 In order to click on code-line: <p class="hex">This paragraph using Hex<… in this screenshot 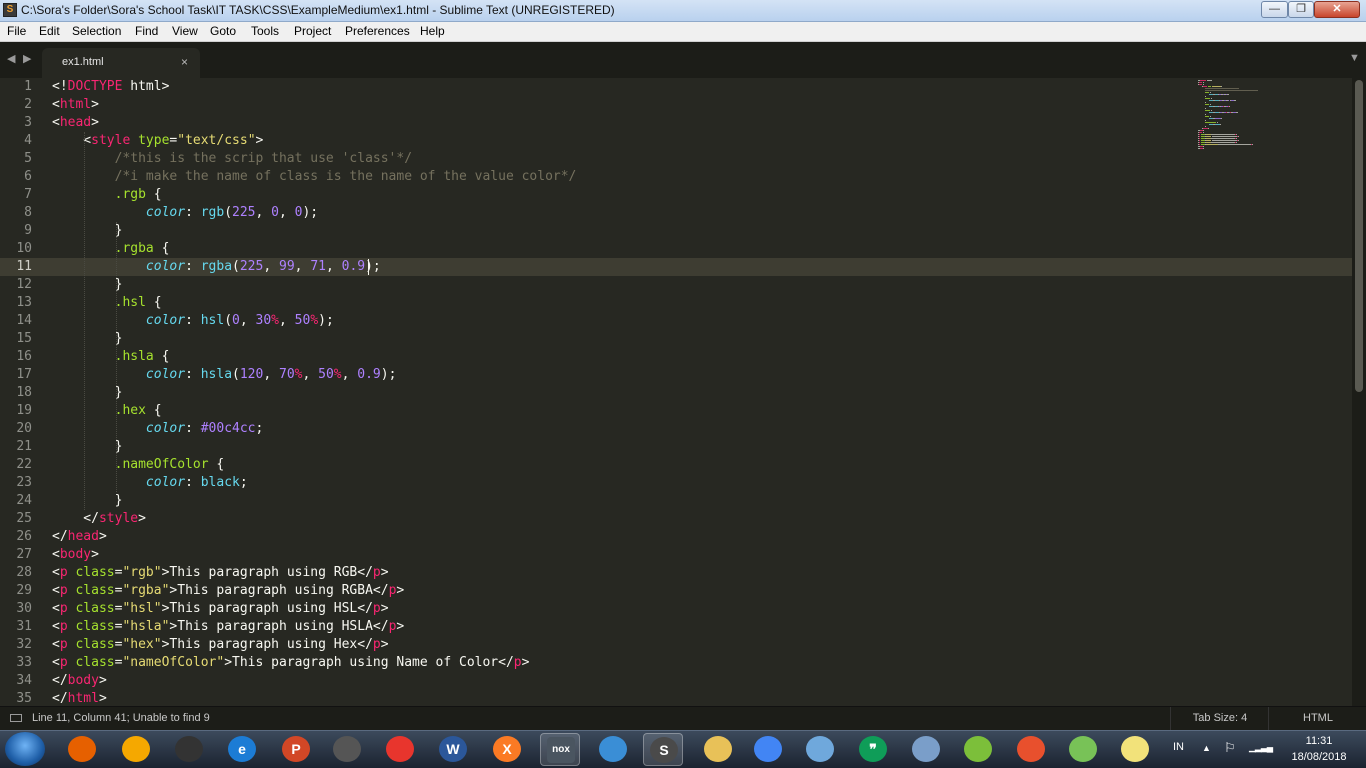, I will do `click(220, 645)`.